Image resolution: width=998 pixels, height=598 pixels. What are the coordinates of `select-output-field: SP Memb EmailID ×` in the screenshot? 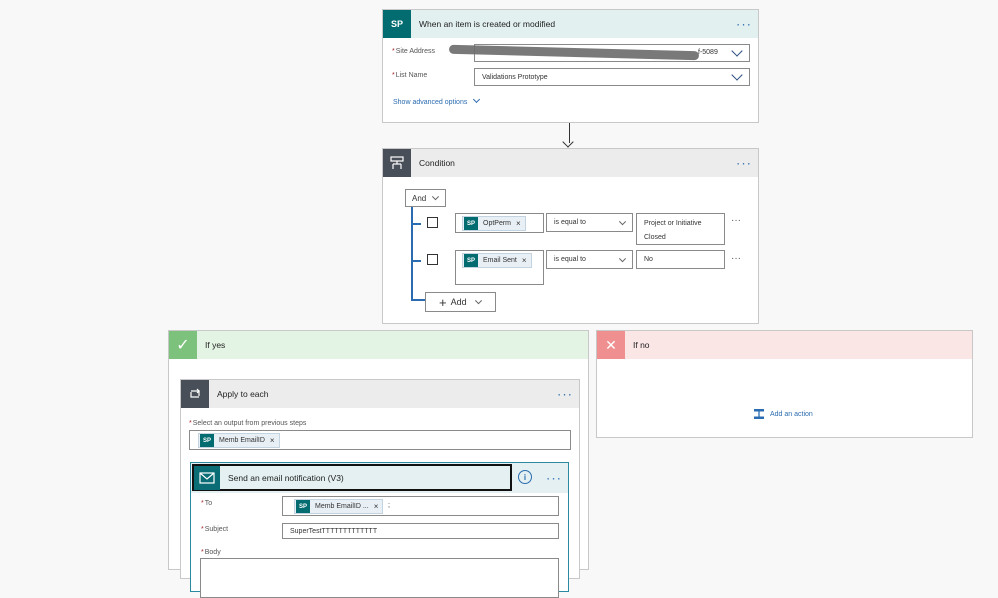 It's located at (380, 440).